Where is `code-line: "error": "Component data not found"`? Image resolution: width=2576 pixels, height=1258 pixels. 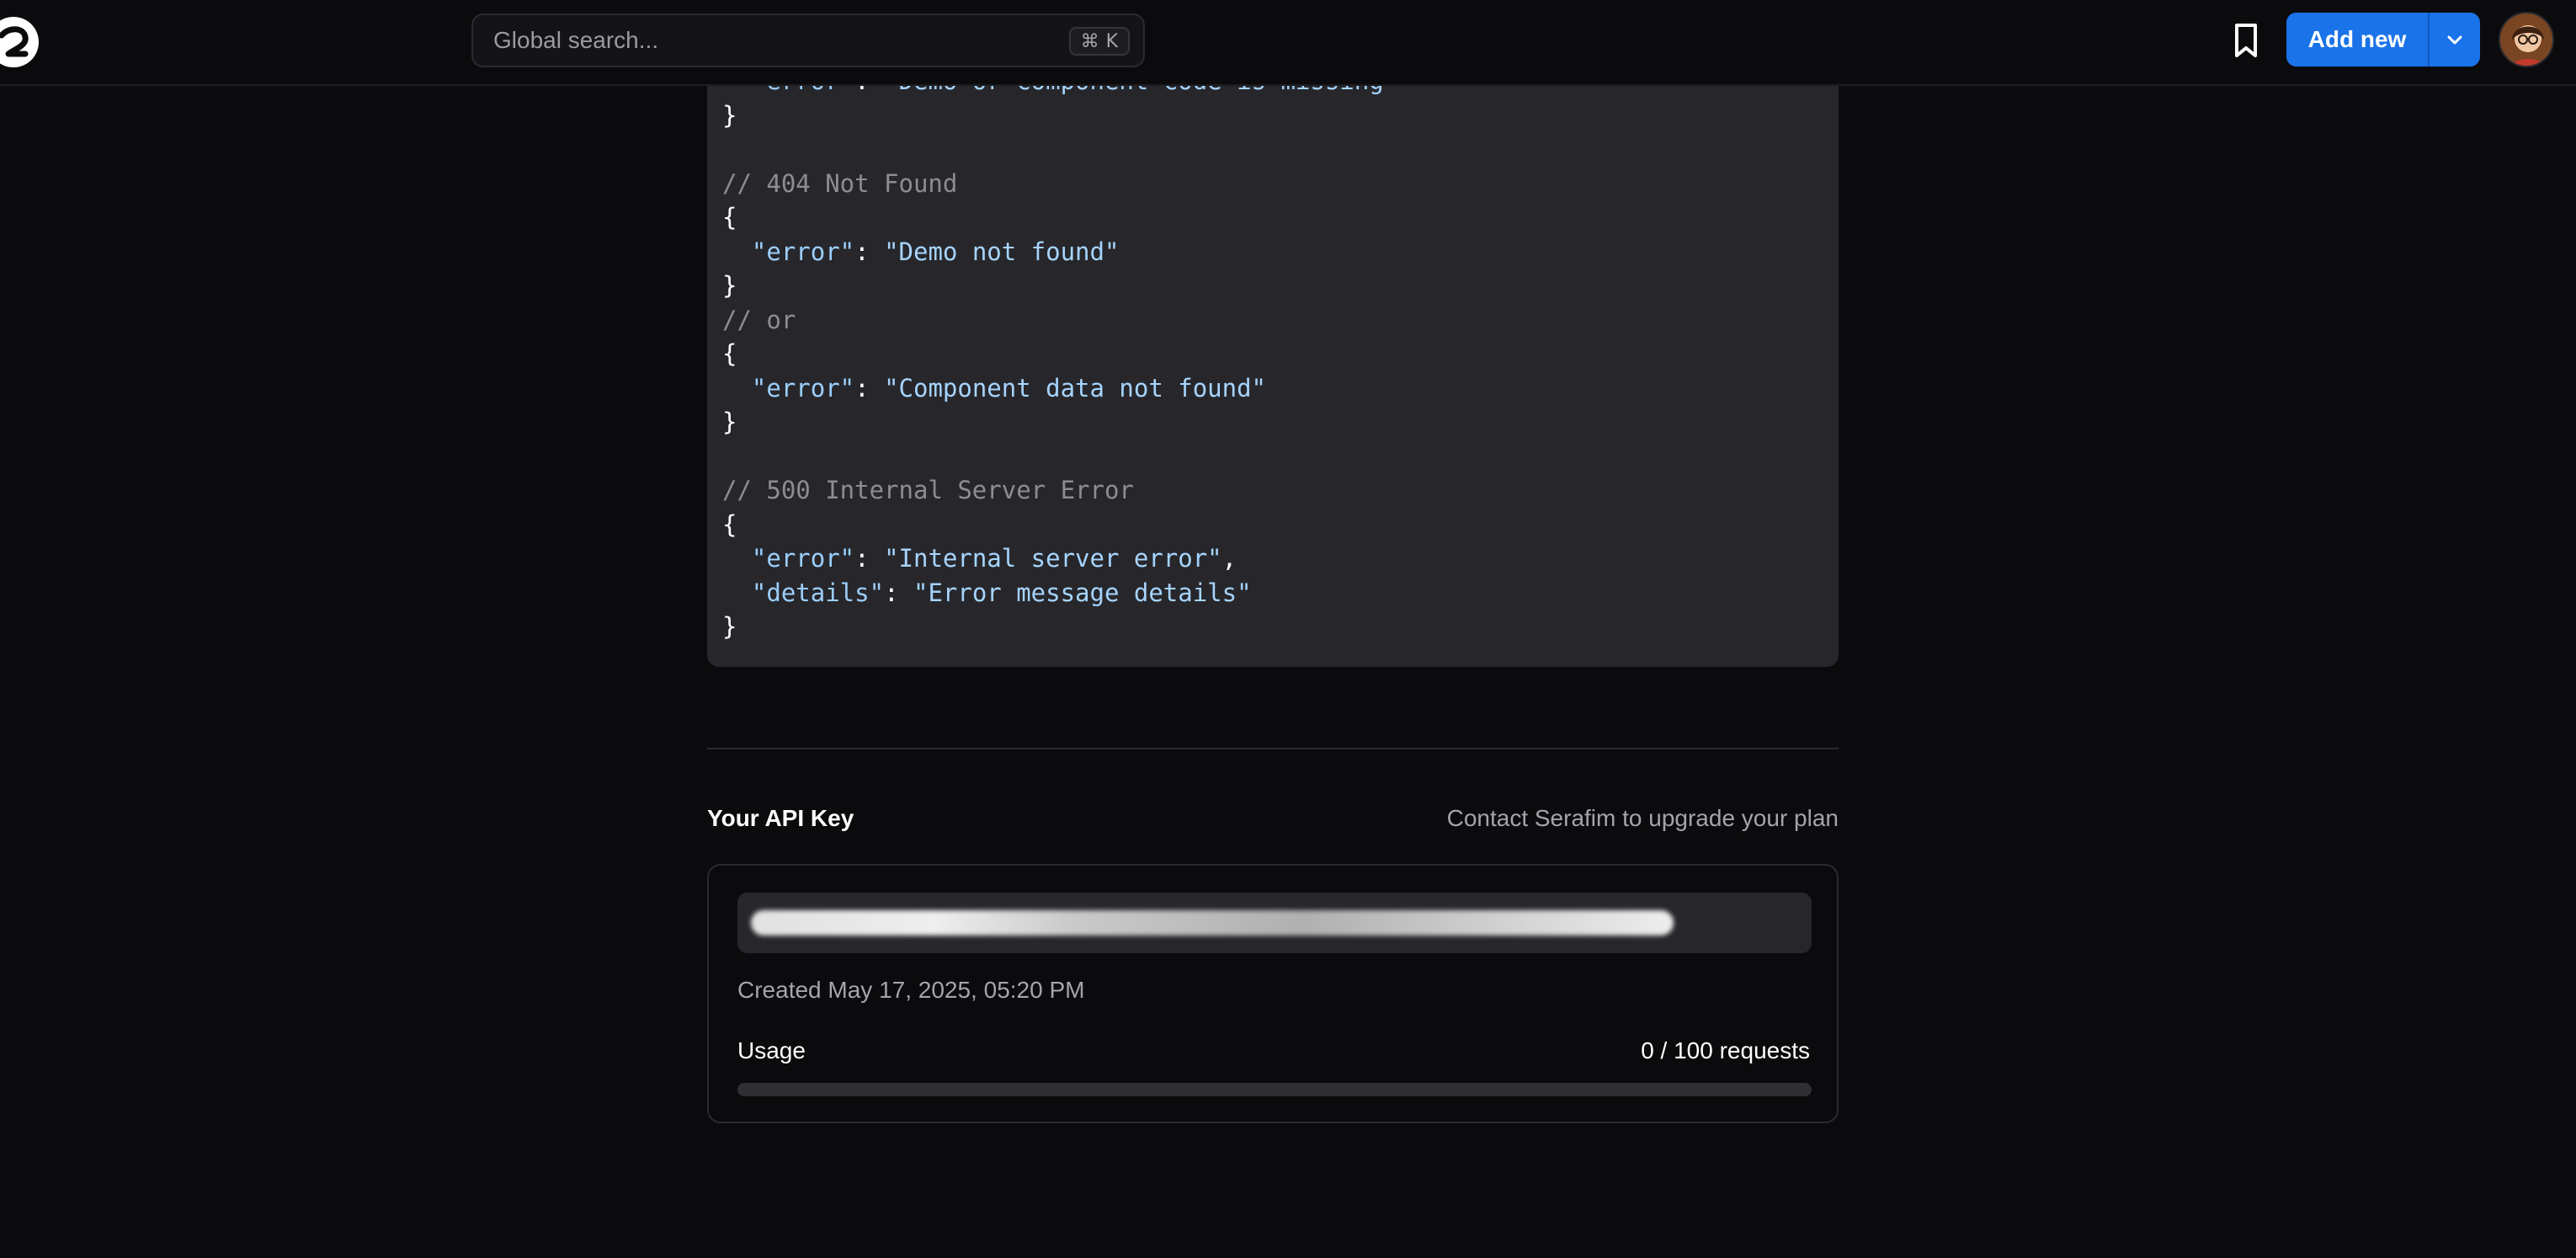
code-line: "error": "Component data not found" is located at coordinates (994, 388).